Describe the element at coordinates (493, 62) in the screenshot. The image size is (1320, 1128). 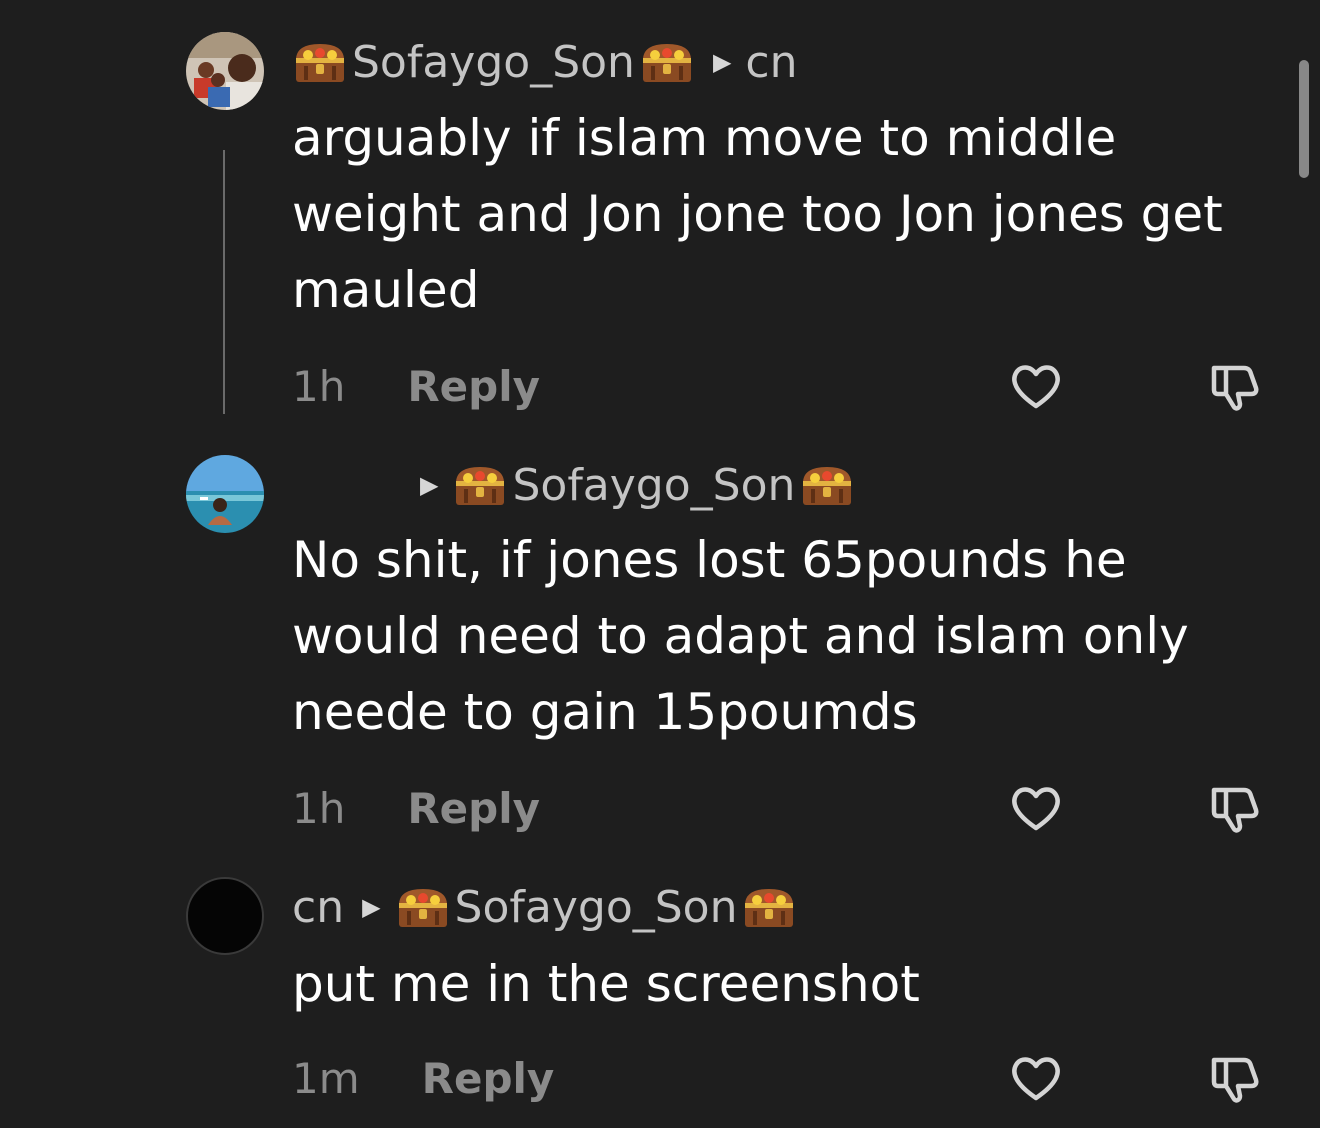
I see `username: Sofaygo_Son` at that location.